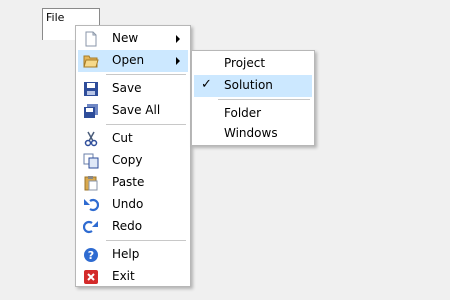  Describe the element at coordinates (128, 182) in the screenshot. I see `menu-item-paste-label: Paste` at that location.